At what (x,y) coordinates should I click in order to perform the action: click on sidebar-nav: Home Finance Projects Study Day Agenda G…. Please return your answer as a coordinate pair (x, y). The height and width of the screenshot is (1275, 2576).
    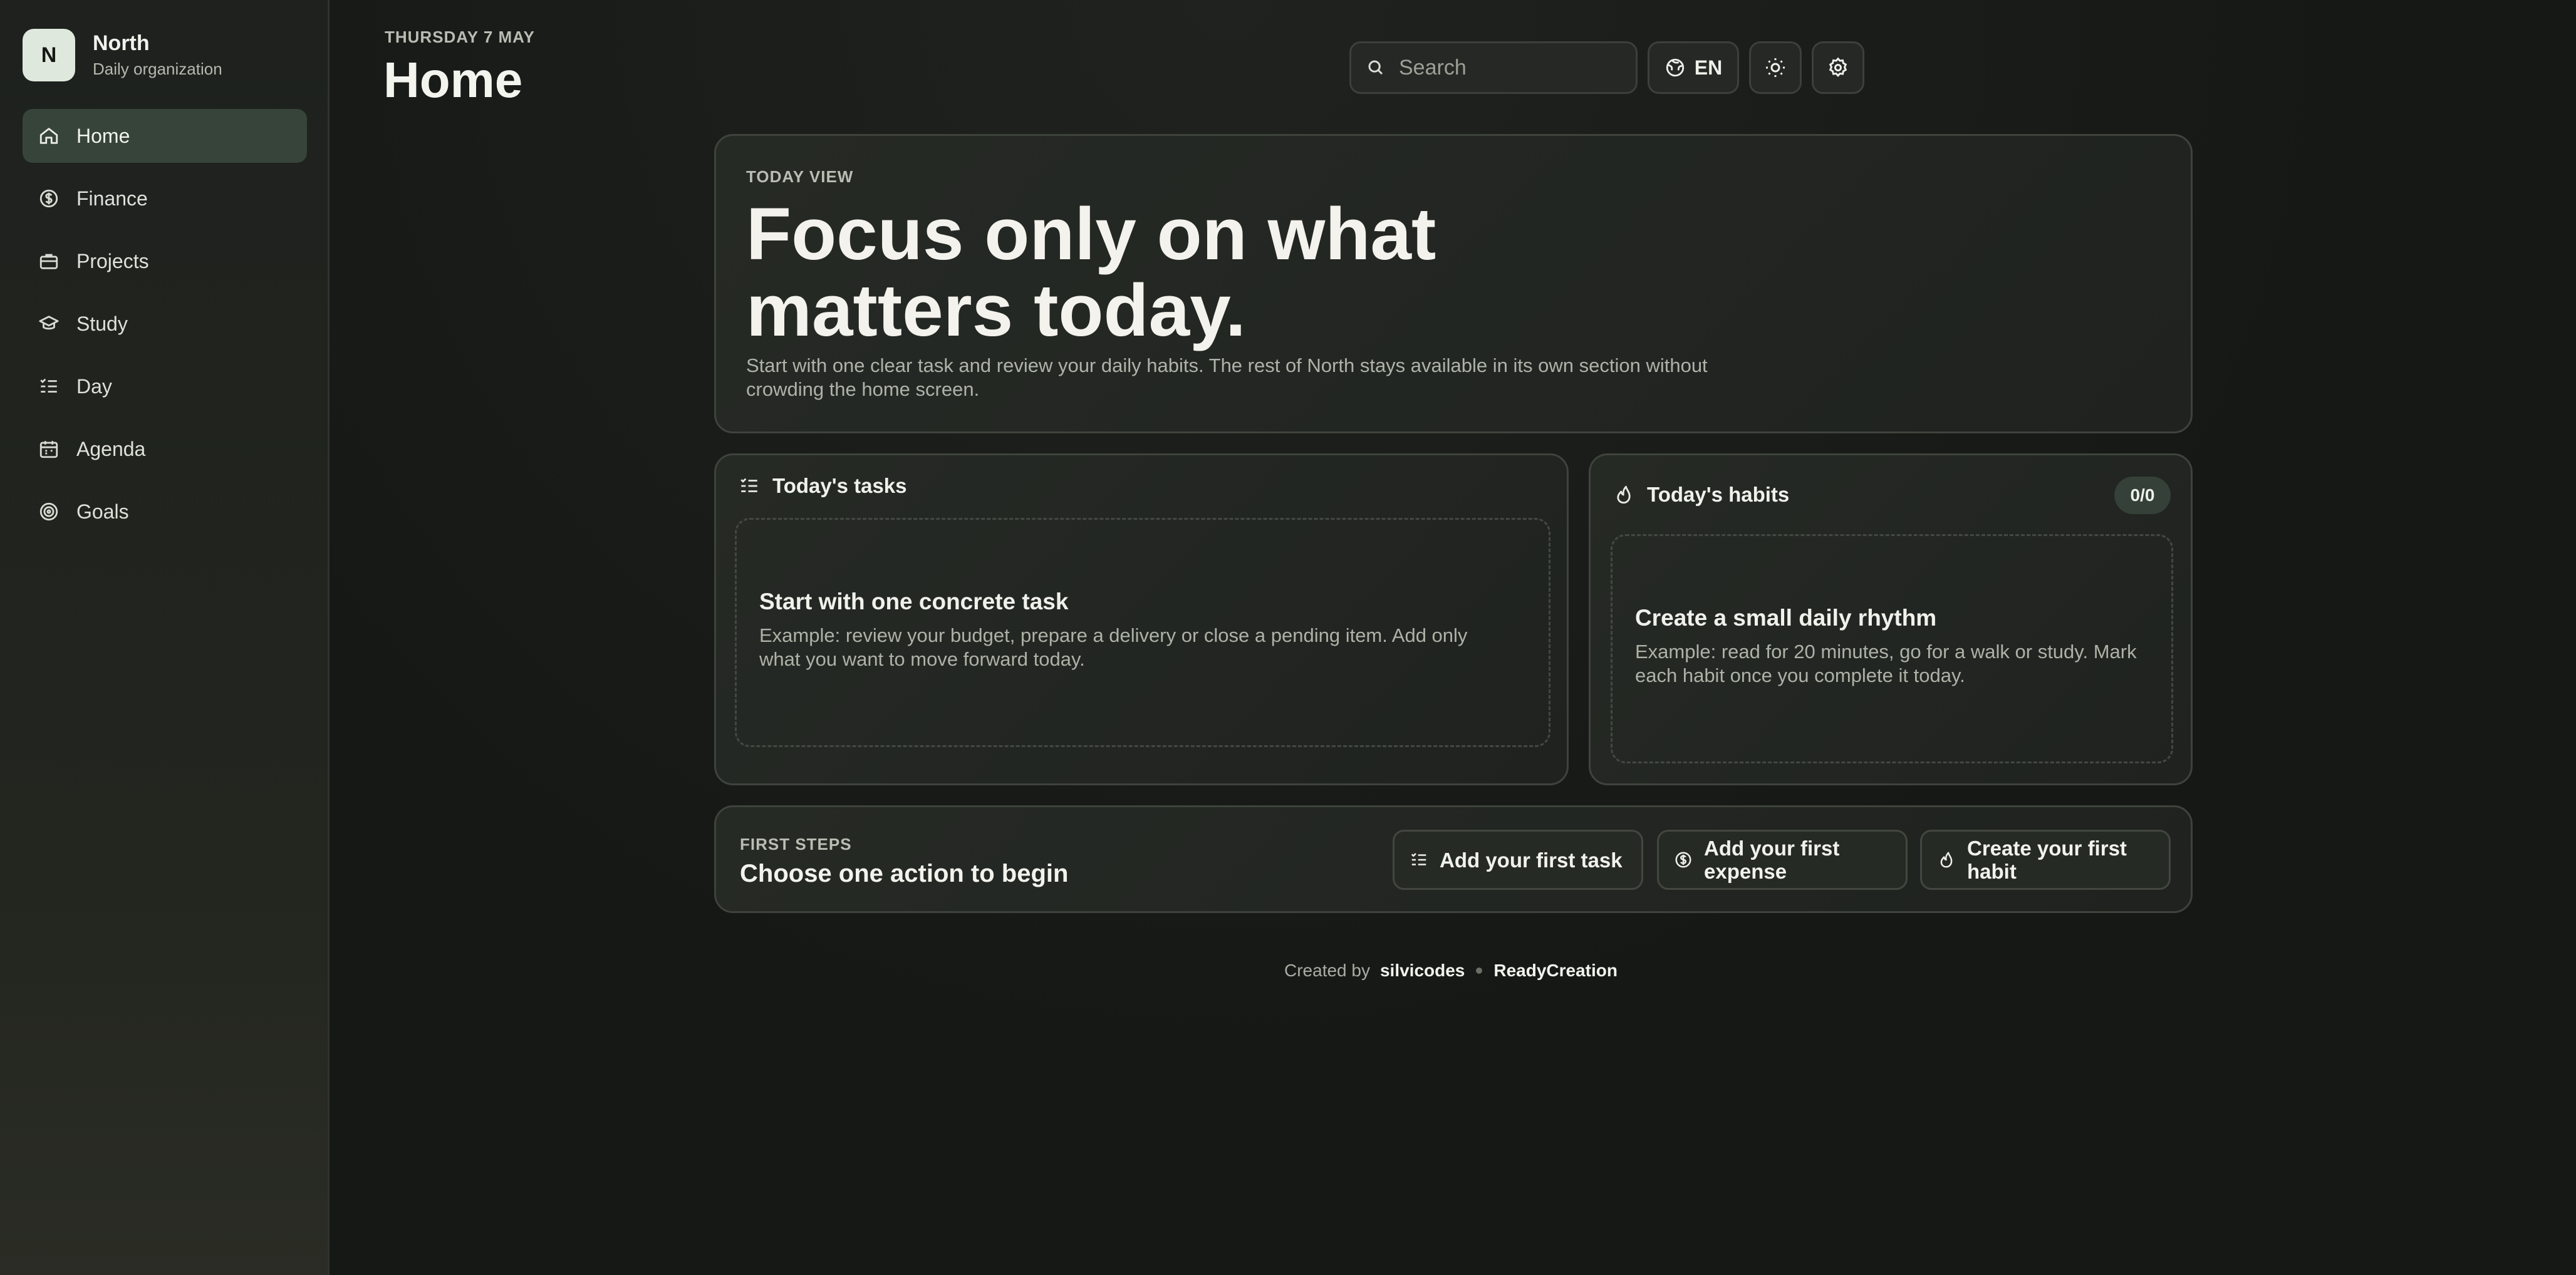
    Looking at the image, I should click on (165, 328).